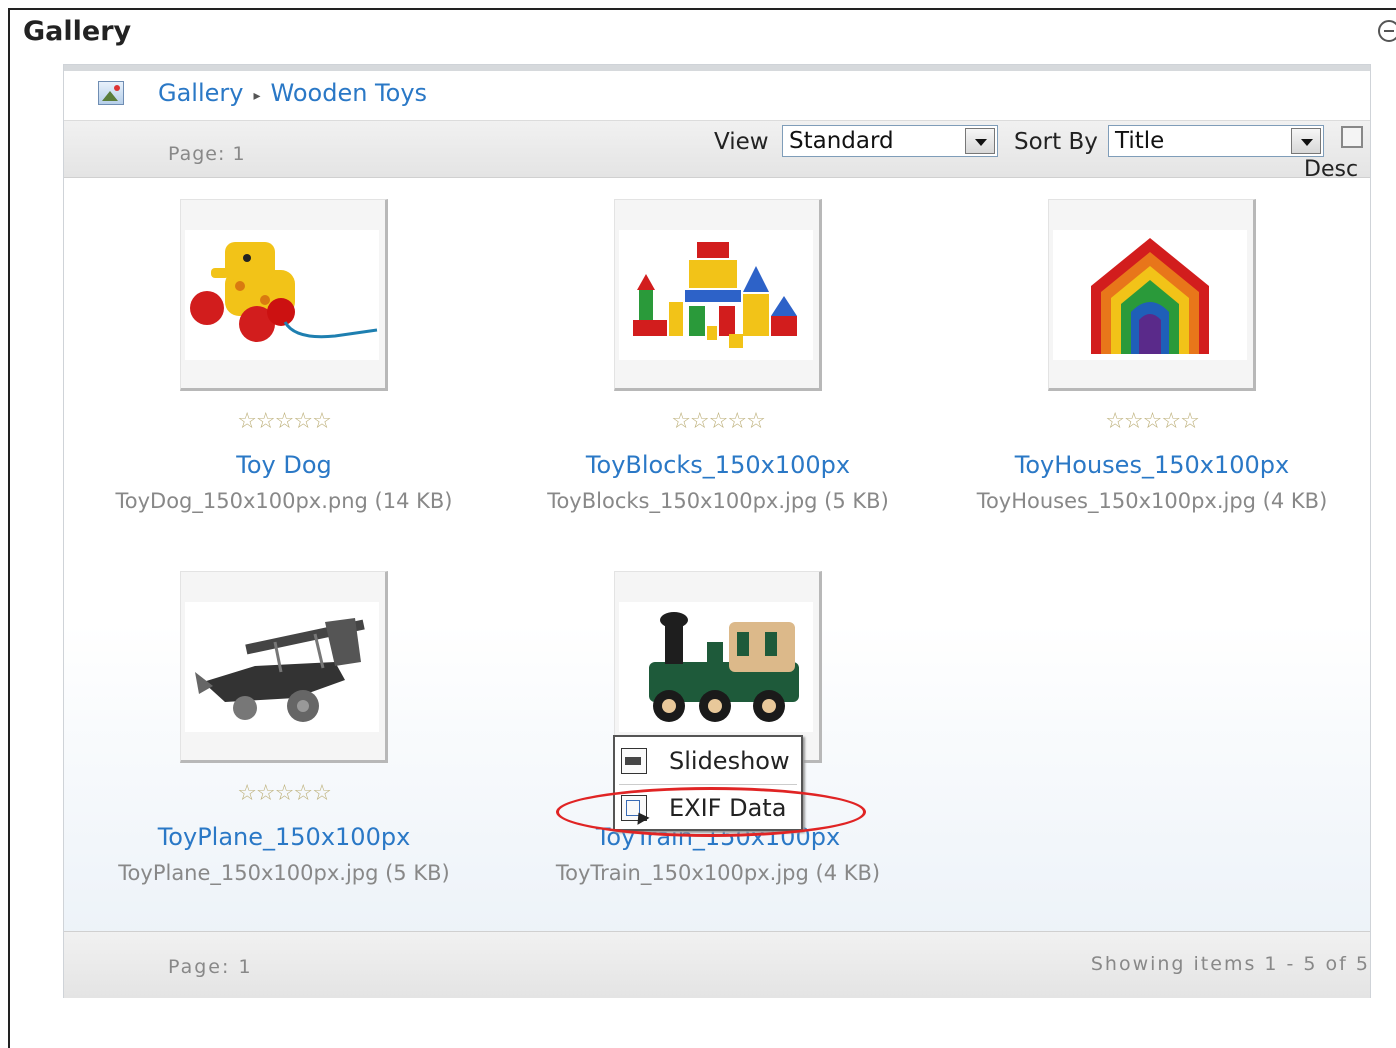 Image resolution: width=1396 pixels, height=1048 pixels. Describe the element at coordinates (111, 93) in the screenshot. I see `gallery-image-icon` at that location.